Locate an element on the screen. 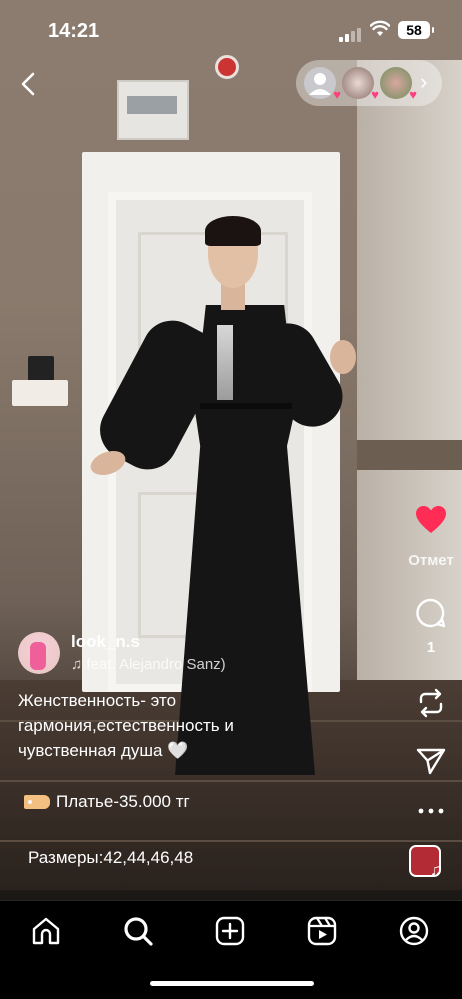 Image resolution: width=462 pixels, height=999 pixels. story-avatars-pill: ♥ ♥ ♥ › is located at coordinates (369, 83).